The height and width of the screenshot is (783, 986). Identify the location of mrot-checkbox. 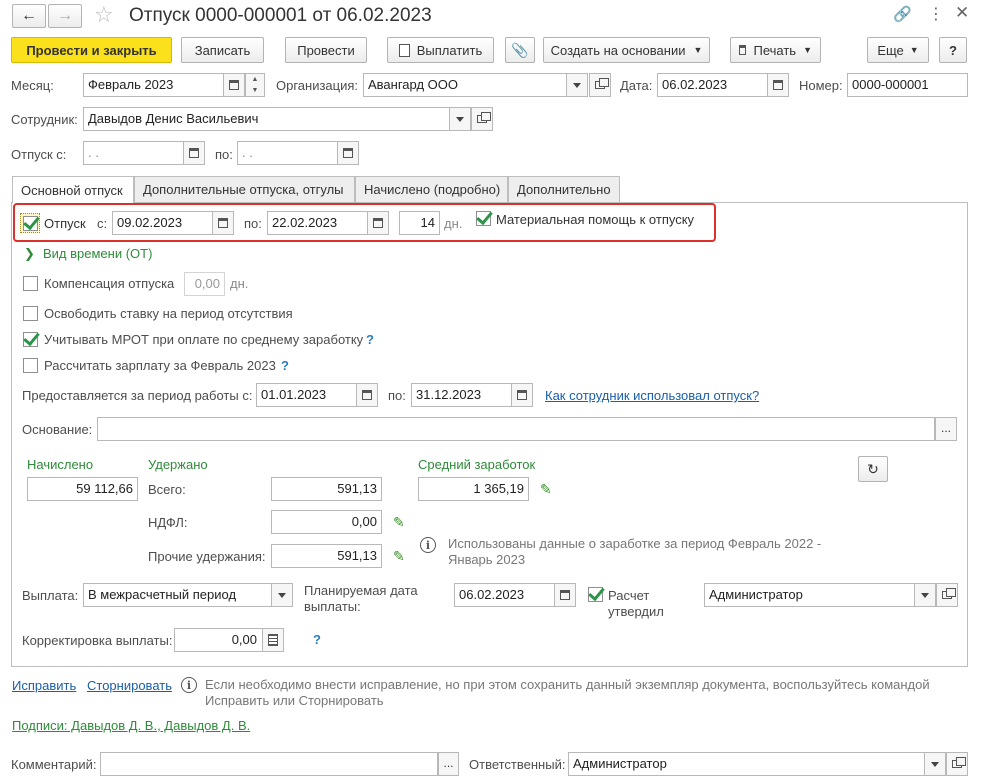
(30, 339).